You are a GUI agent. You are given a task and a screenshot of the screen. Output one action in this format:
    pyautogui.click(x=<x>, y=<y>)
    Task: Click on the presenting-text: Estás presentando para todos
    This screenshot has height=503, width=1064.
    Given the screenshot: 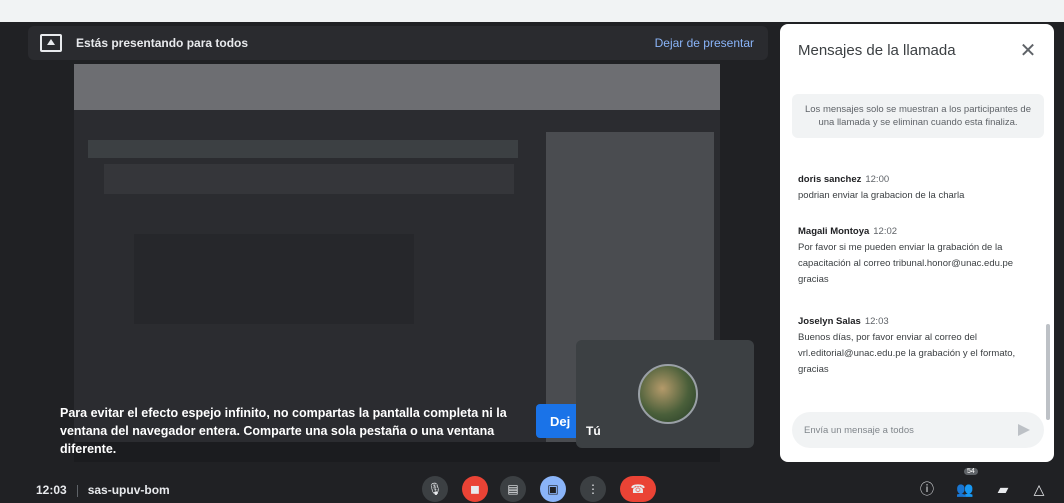 What is the action you would take?
    pyautogui.click(x=162, y=43)
    